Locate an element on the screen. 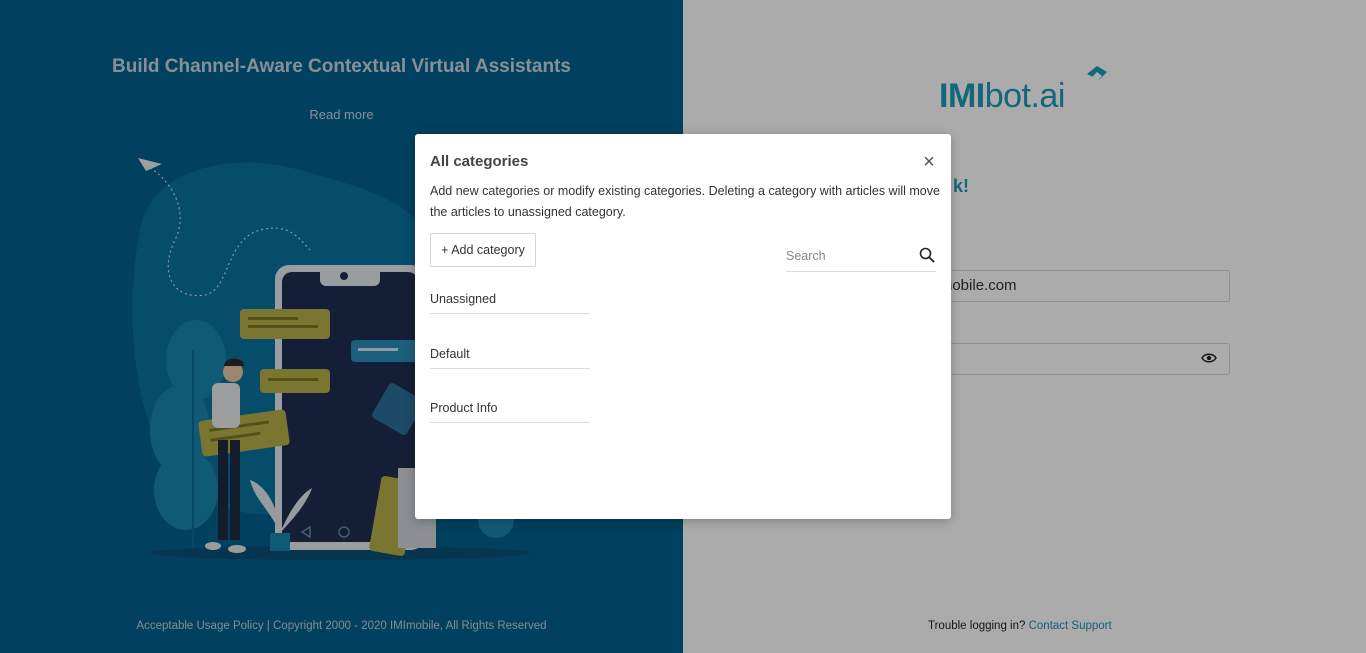 This screenshot has width=1366, height=653. add-category-button: + Add category is located at coordinates (483, 250).